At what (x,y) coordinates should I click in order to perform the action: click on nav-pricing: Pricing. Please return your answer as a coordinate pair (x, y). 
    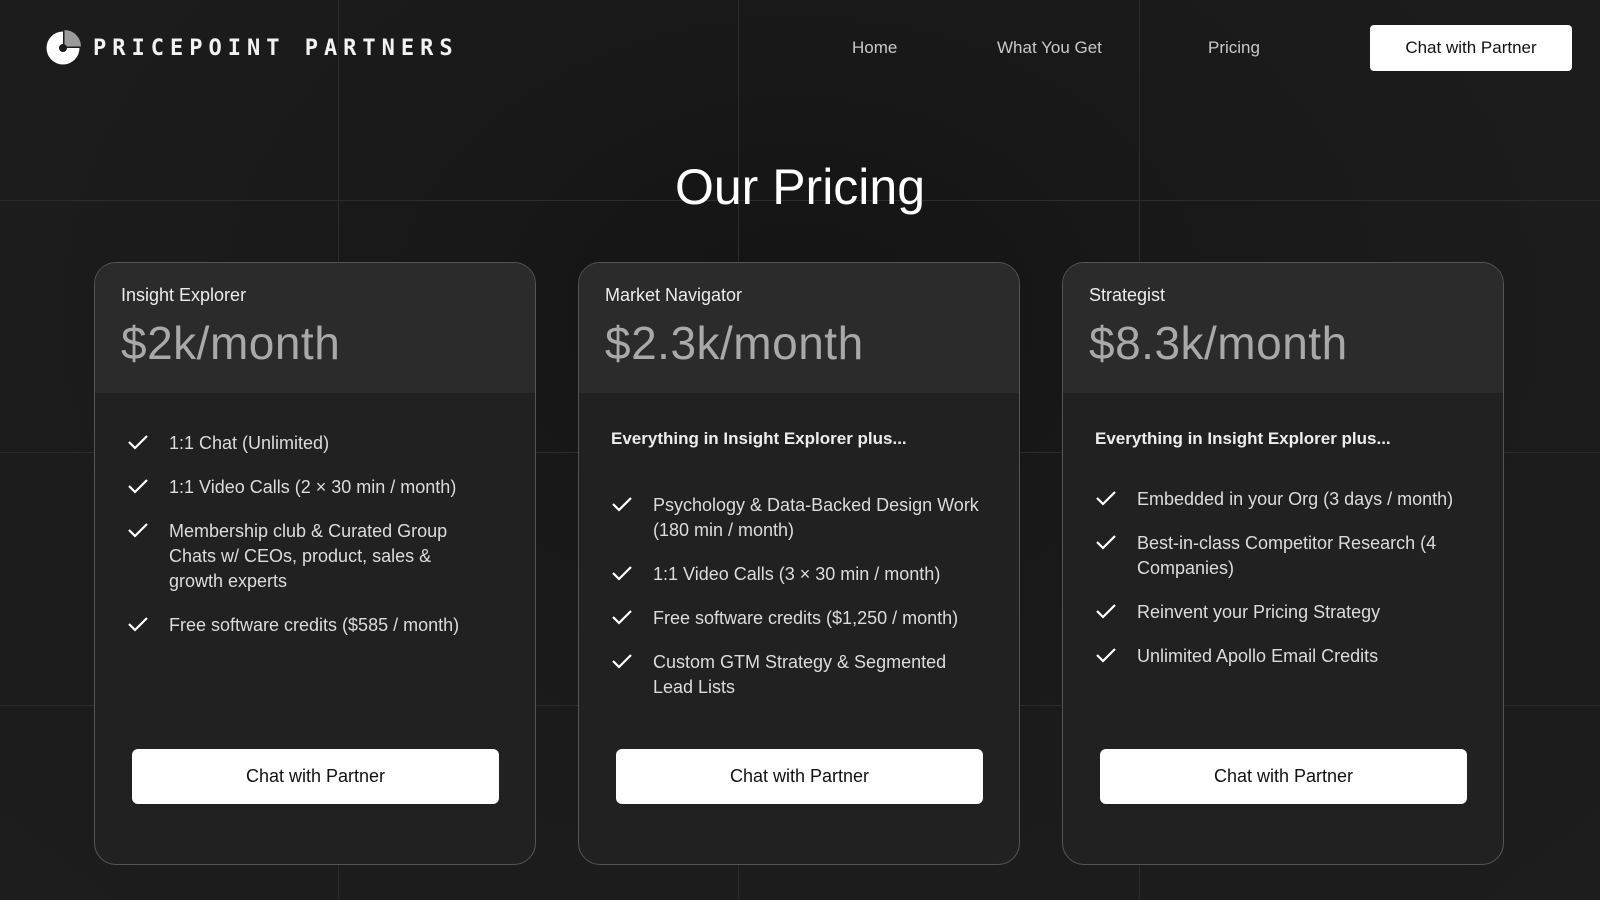
    Looking at the image, I should click on (1234, 48).